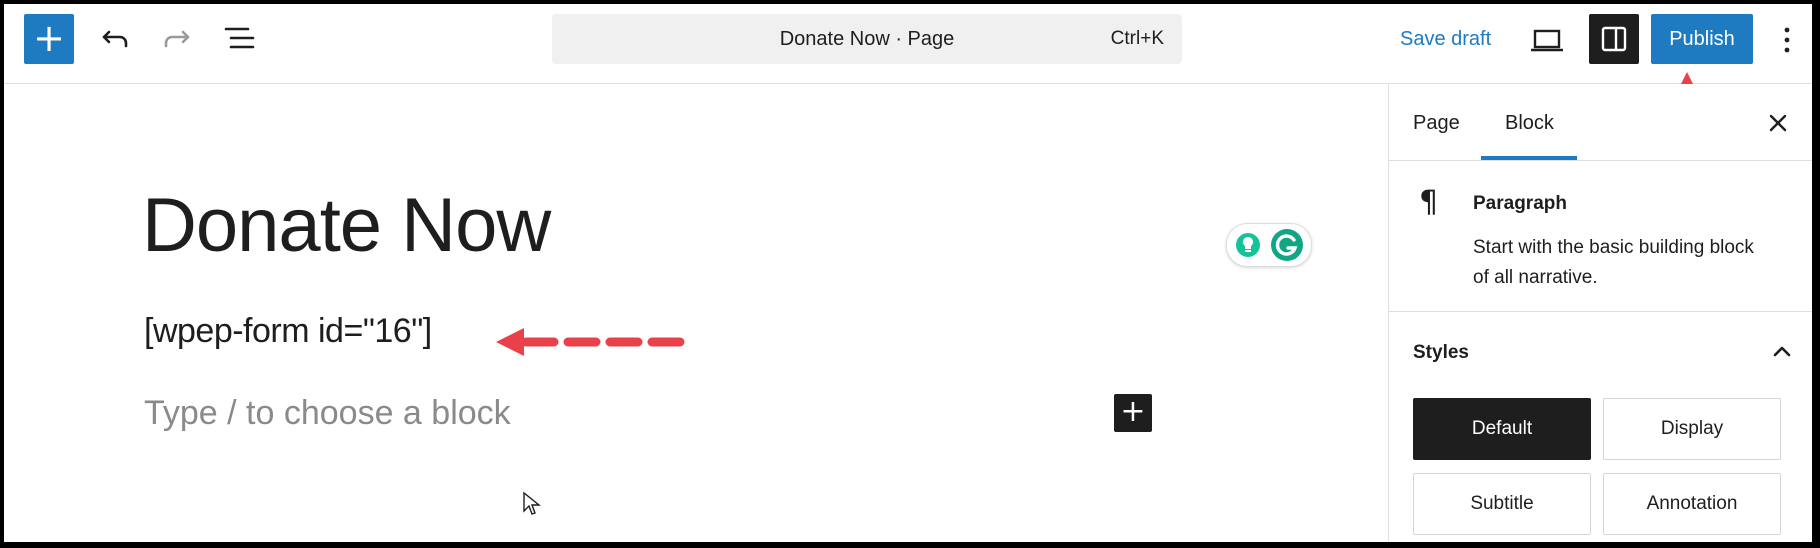  What do you see at coordinates (1429, 202) in the screenshot?
I see `paragraph-icon: ¶` at bounding box center [1429, 202].